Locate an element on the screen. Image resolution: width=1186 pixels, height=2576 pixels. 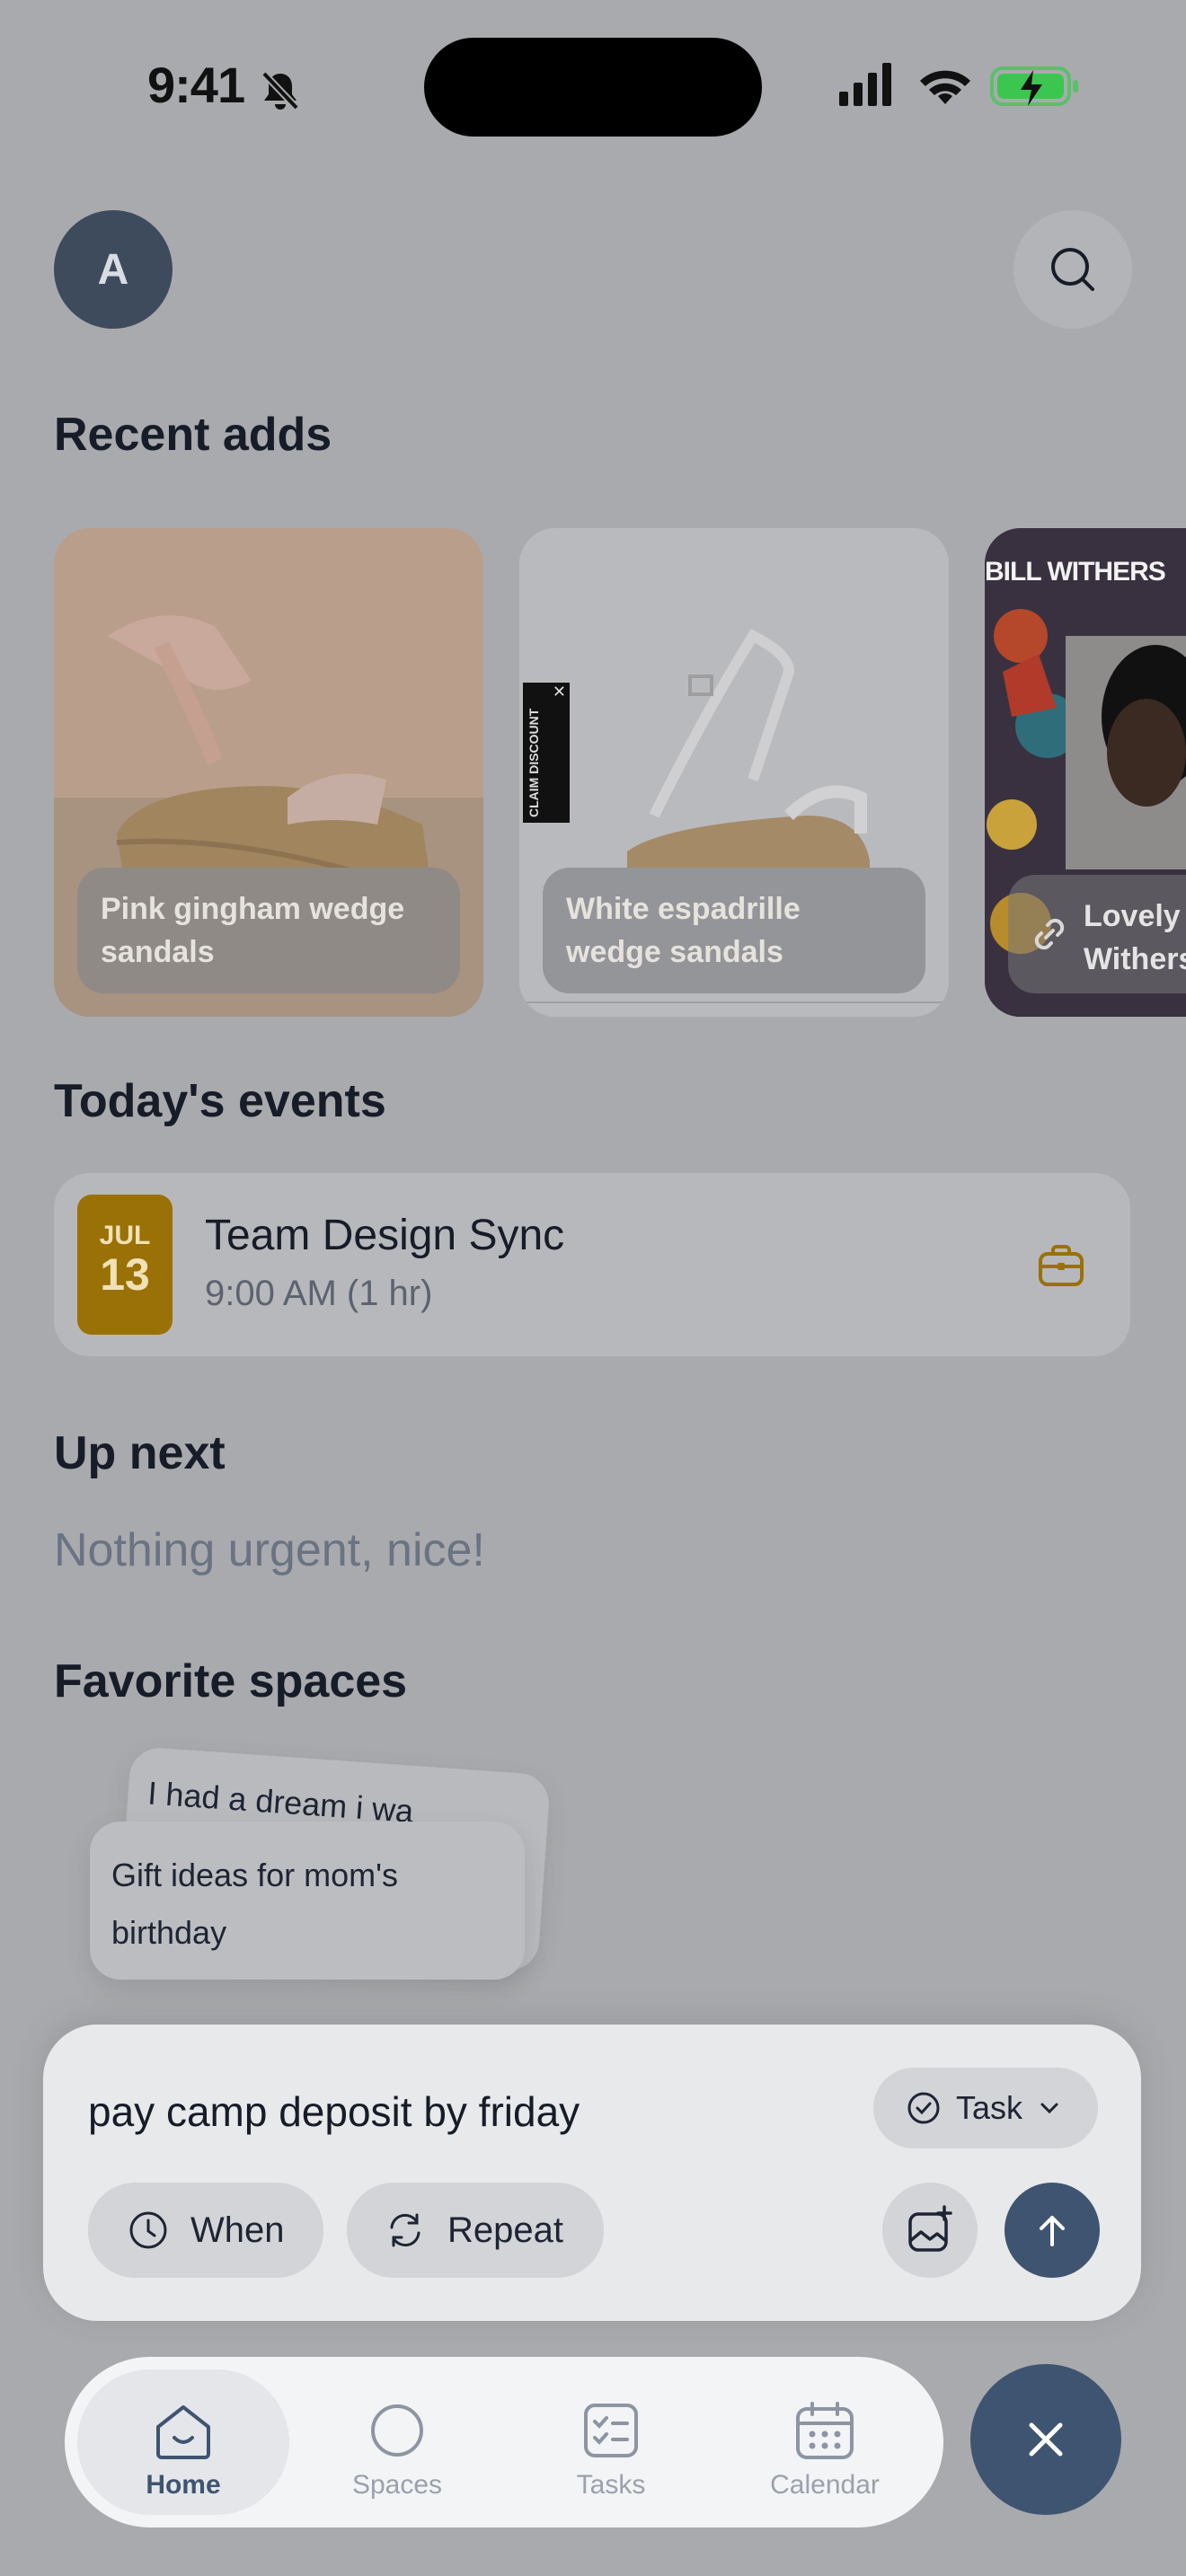
space-card-label: Gift ideas for mom's birthday is located at coordinates (254, 1904).